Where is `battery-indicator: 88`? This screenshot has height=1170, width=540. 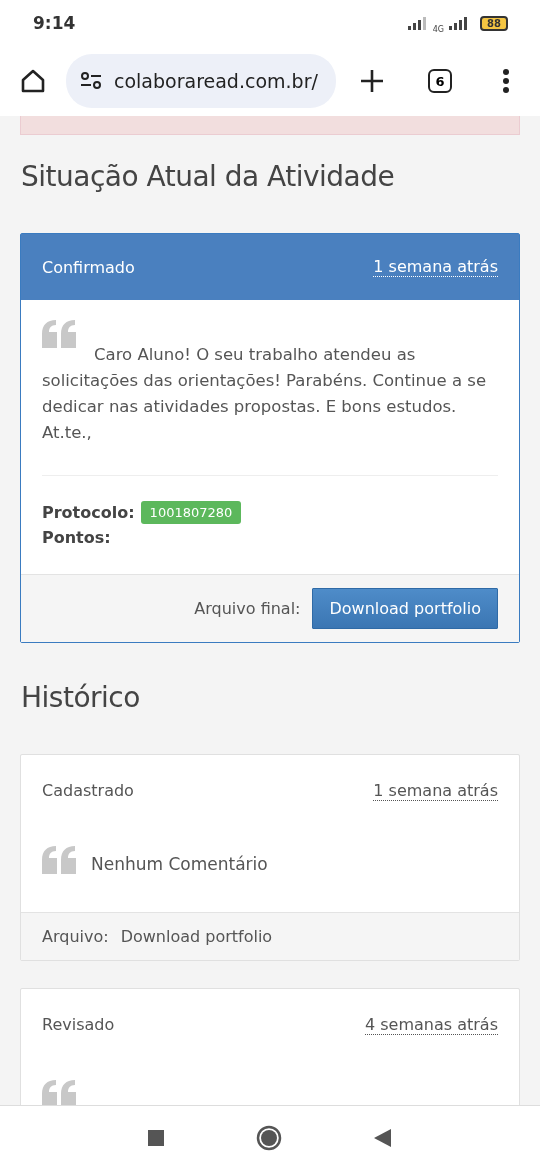
battery-indicator: 88 is located at coordinates (494, 23).